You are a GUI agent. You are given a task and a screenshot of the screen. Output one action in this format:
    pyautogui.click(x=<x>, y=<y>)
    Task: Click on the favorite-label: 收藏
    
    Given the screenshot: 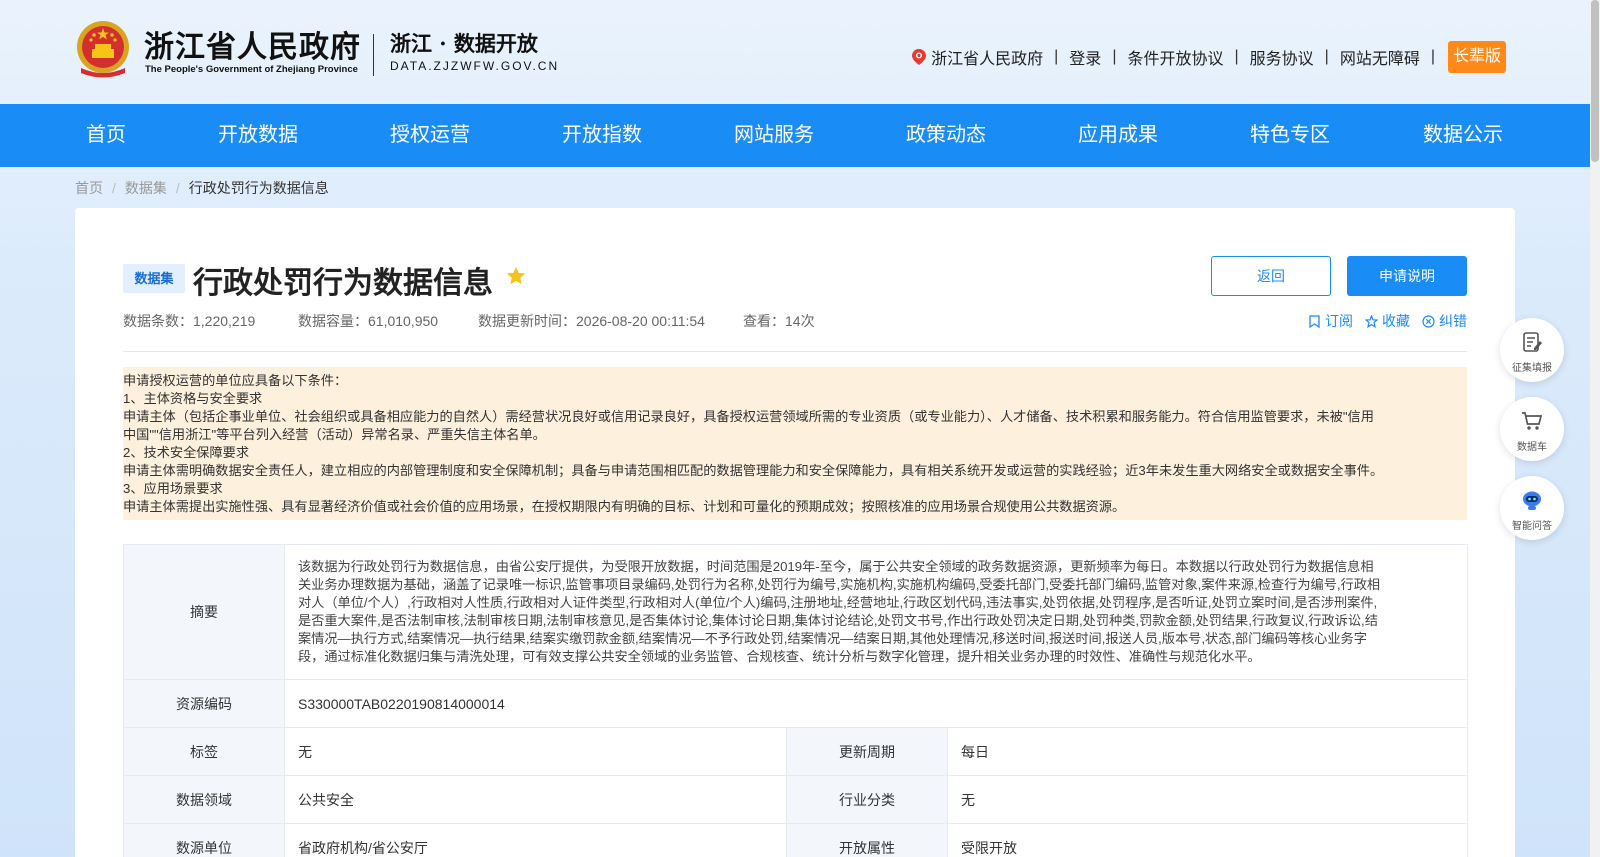 What is the action you would take?
    pyautogui.click(x=1396, y=321)
    